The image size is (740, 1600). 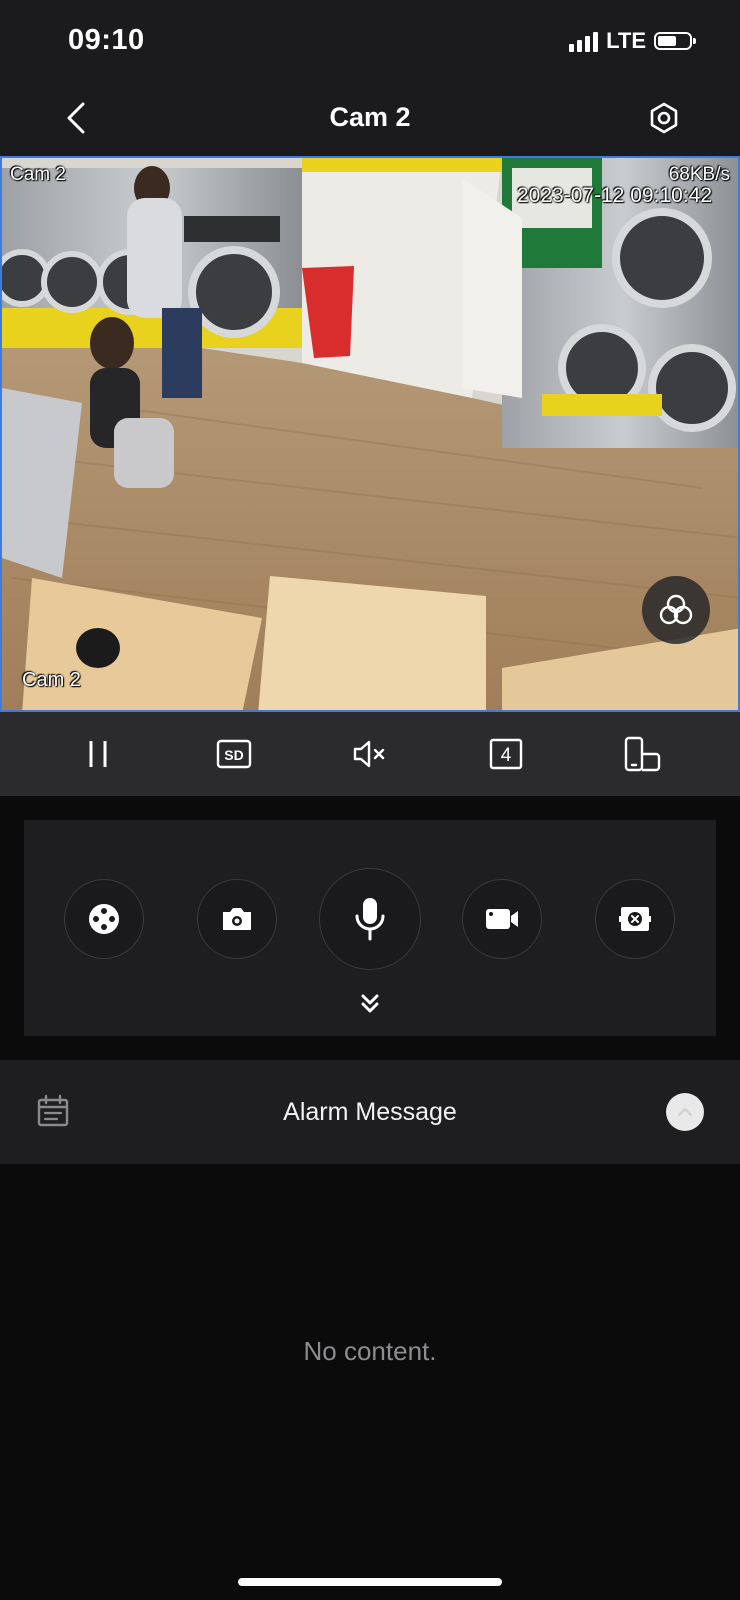 I want to click on live-actions-panel, so click(x=370, y=928).